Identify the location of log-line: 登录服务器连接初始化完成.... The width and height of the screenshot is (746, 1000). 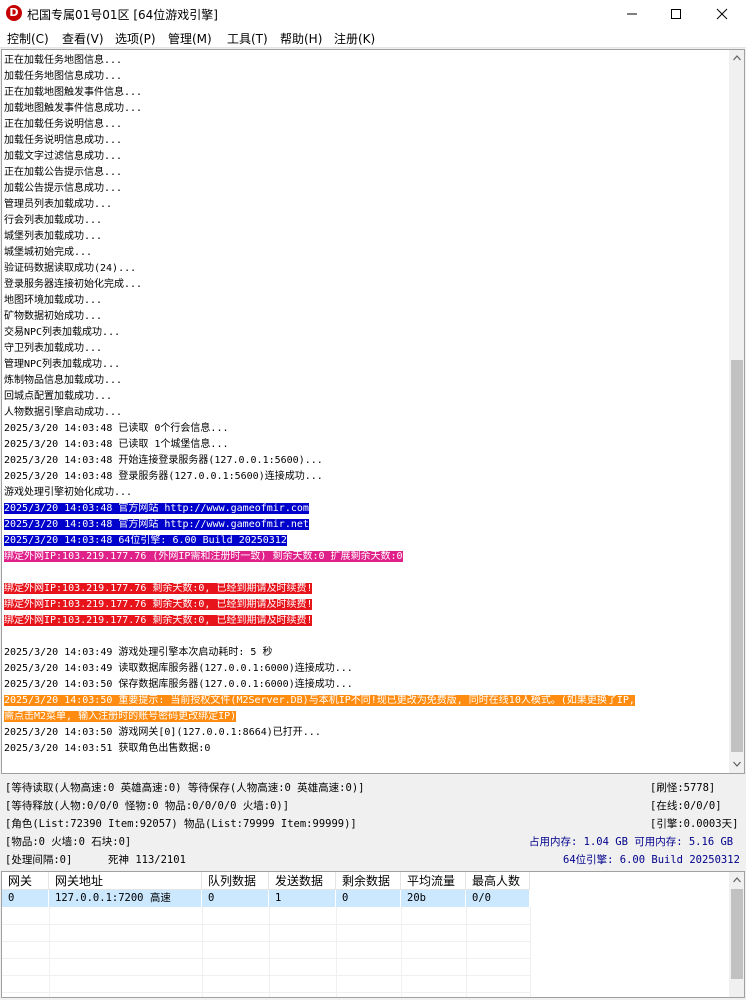
(73, 284).